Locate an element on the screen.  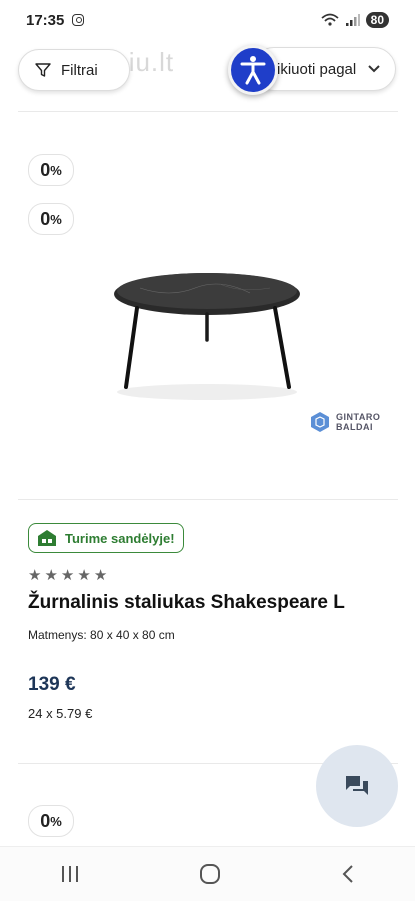
accessibility-button is located at coordinates (253, 70).